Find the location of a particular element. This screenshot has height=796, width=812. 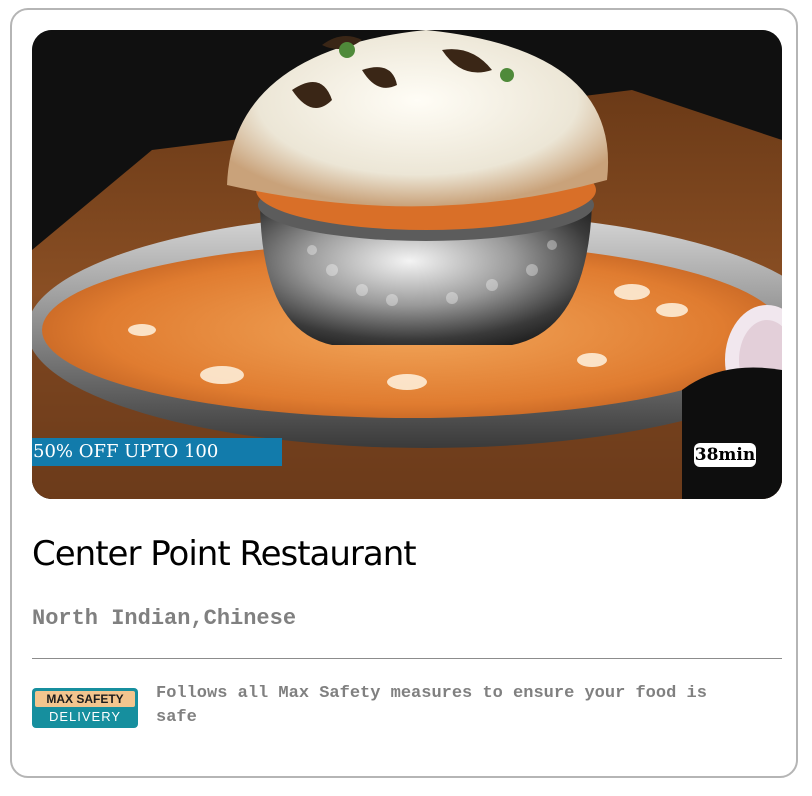

restaurant-name: Center Point Restaurant is located at coordinates (224, 554).